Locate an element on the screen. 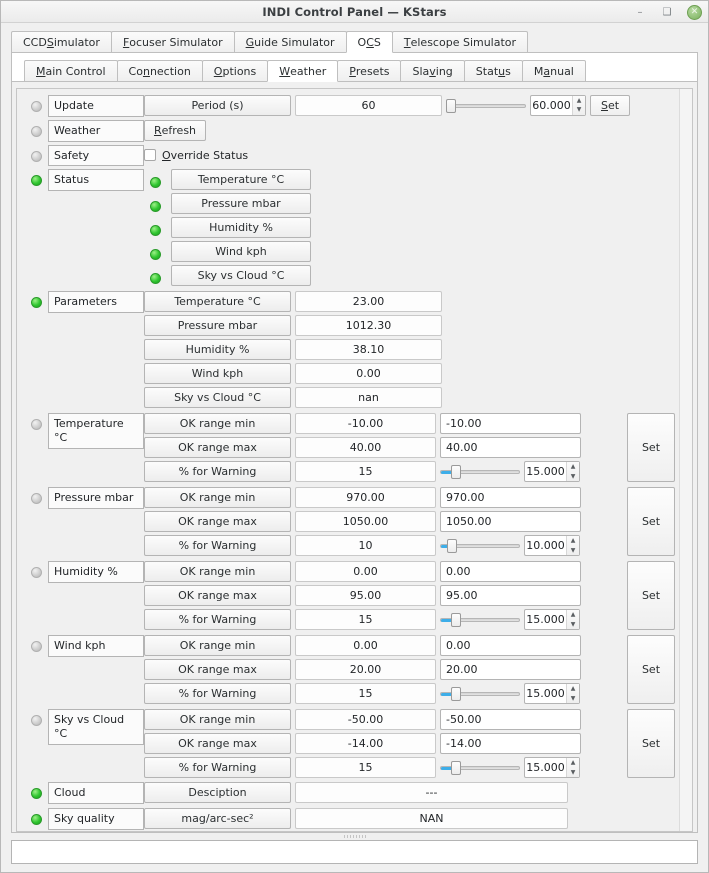 This screenshot has width=709, height=873. range-name: Humidity % is located at coordinates (96, 572).